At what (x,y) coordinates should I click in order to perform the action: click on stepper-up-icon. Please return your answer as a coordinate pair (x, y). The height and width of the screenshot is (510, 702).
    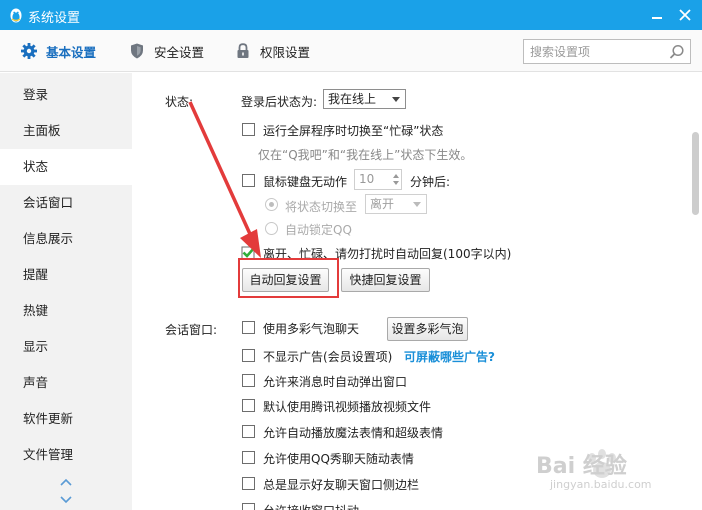
    Looking at the image, I should click on (396, 176).